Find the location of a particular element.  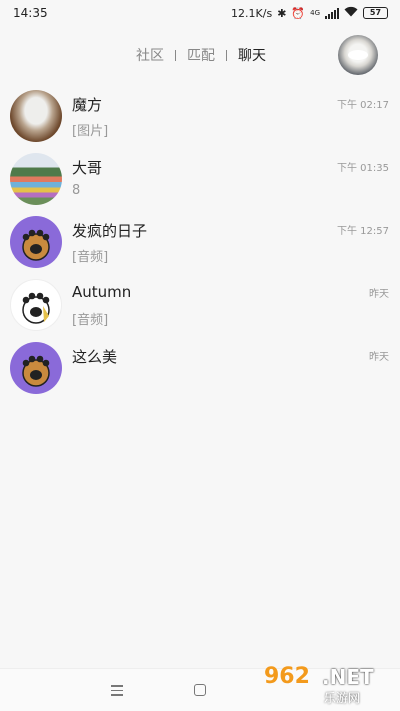

chat-time: 下午 02:17 is located at coordinates (363, 105).